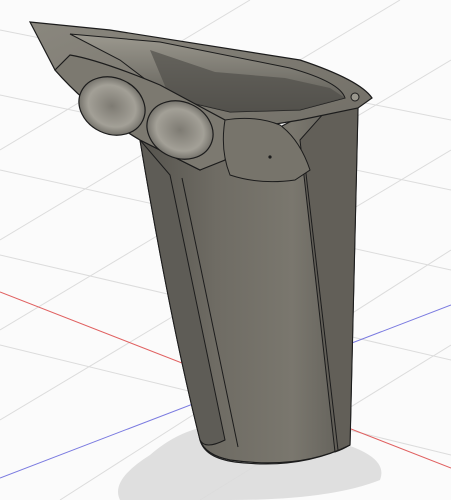 The height and width of the screenshot is (500, 451). I want to click on mount-hole-small, so click(355, 97).